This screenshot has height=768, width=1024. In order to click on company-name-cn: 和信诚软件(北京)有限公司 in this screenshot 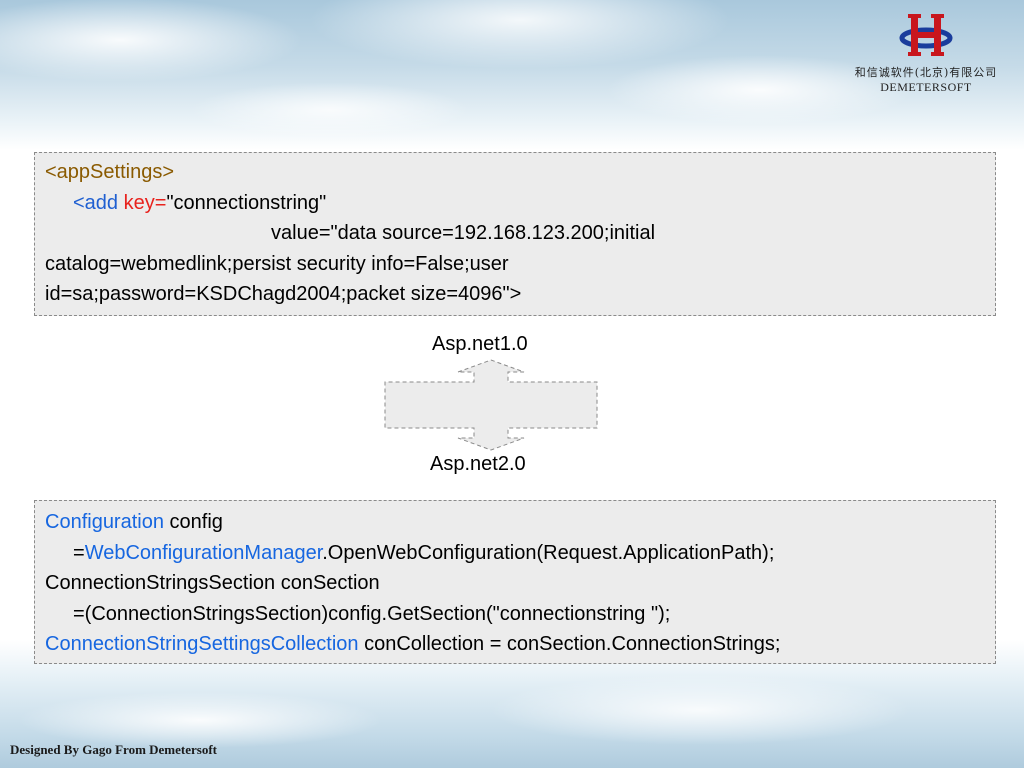, I will do `click(926, 72)`.